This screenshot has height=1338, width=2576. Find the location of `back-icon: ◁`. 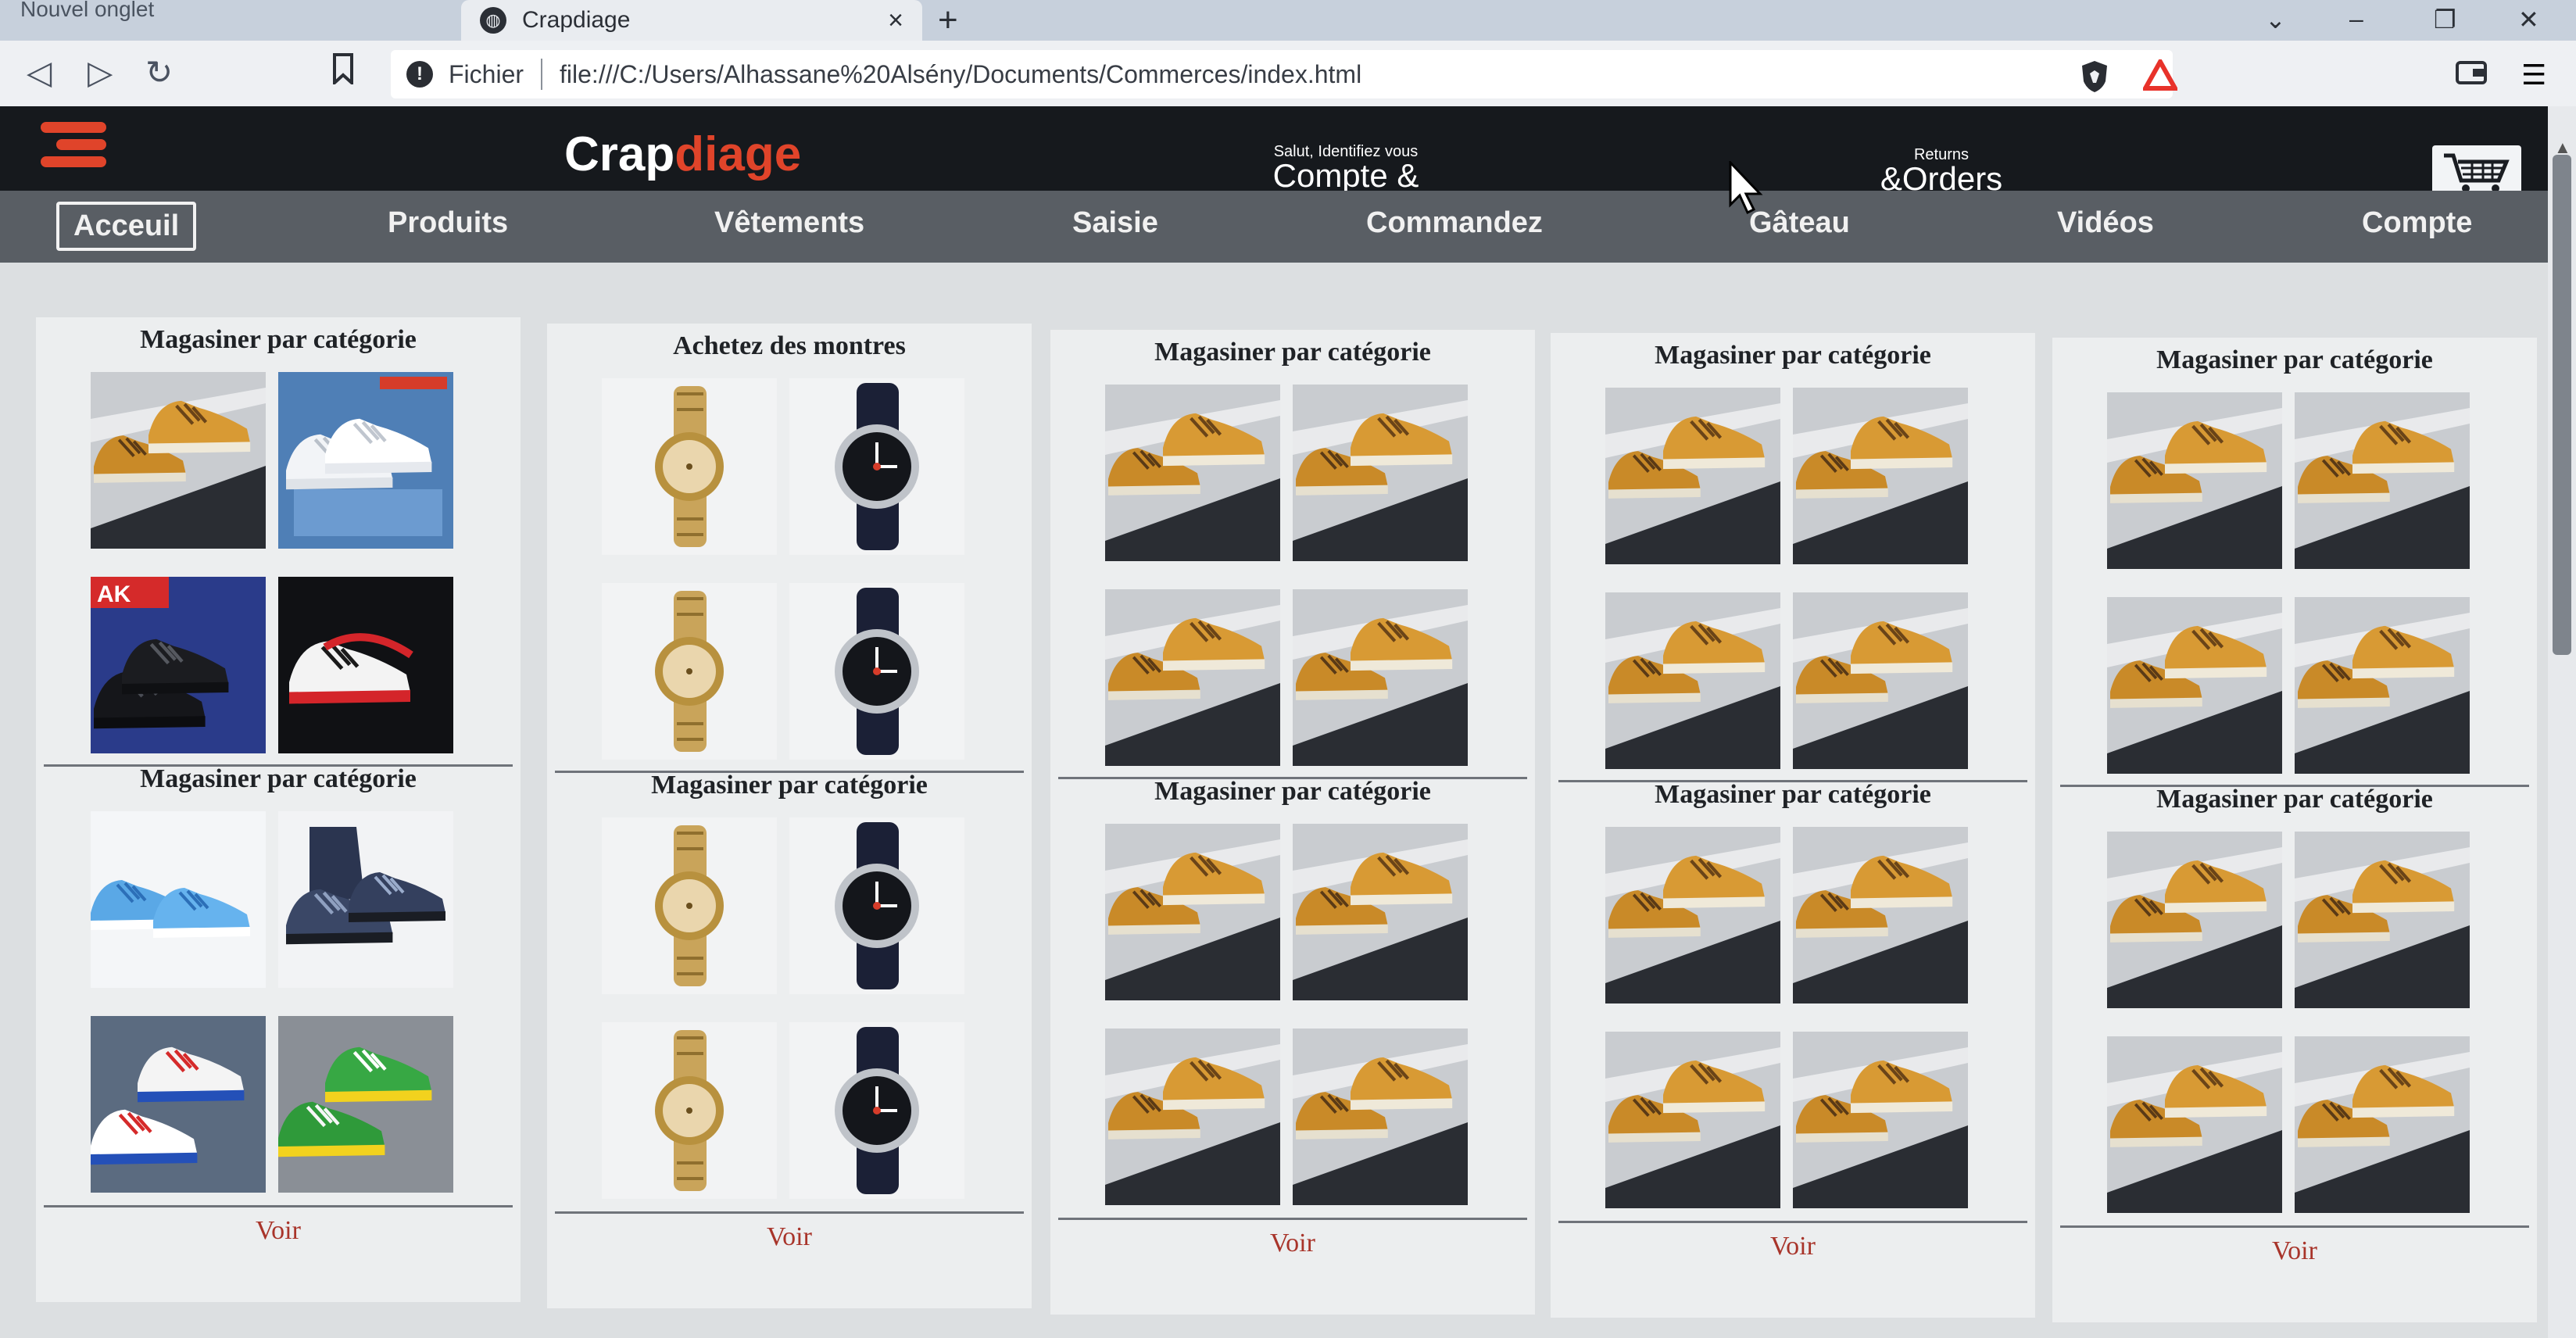

back-icon: ◁ is located at coordinates (39, 72).